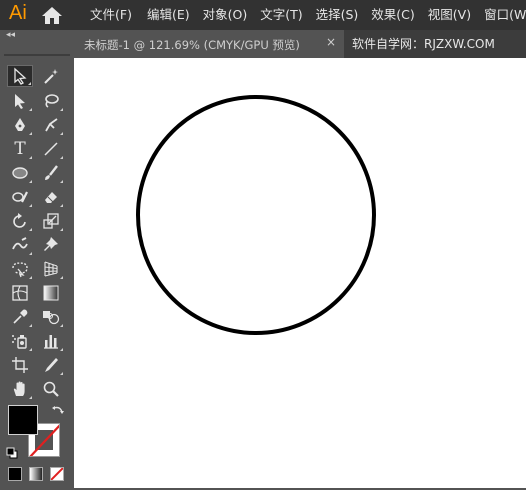  I want to click on symbol-sprayer-tool, so click(20, 341).